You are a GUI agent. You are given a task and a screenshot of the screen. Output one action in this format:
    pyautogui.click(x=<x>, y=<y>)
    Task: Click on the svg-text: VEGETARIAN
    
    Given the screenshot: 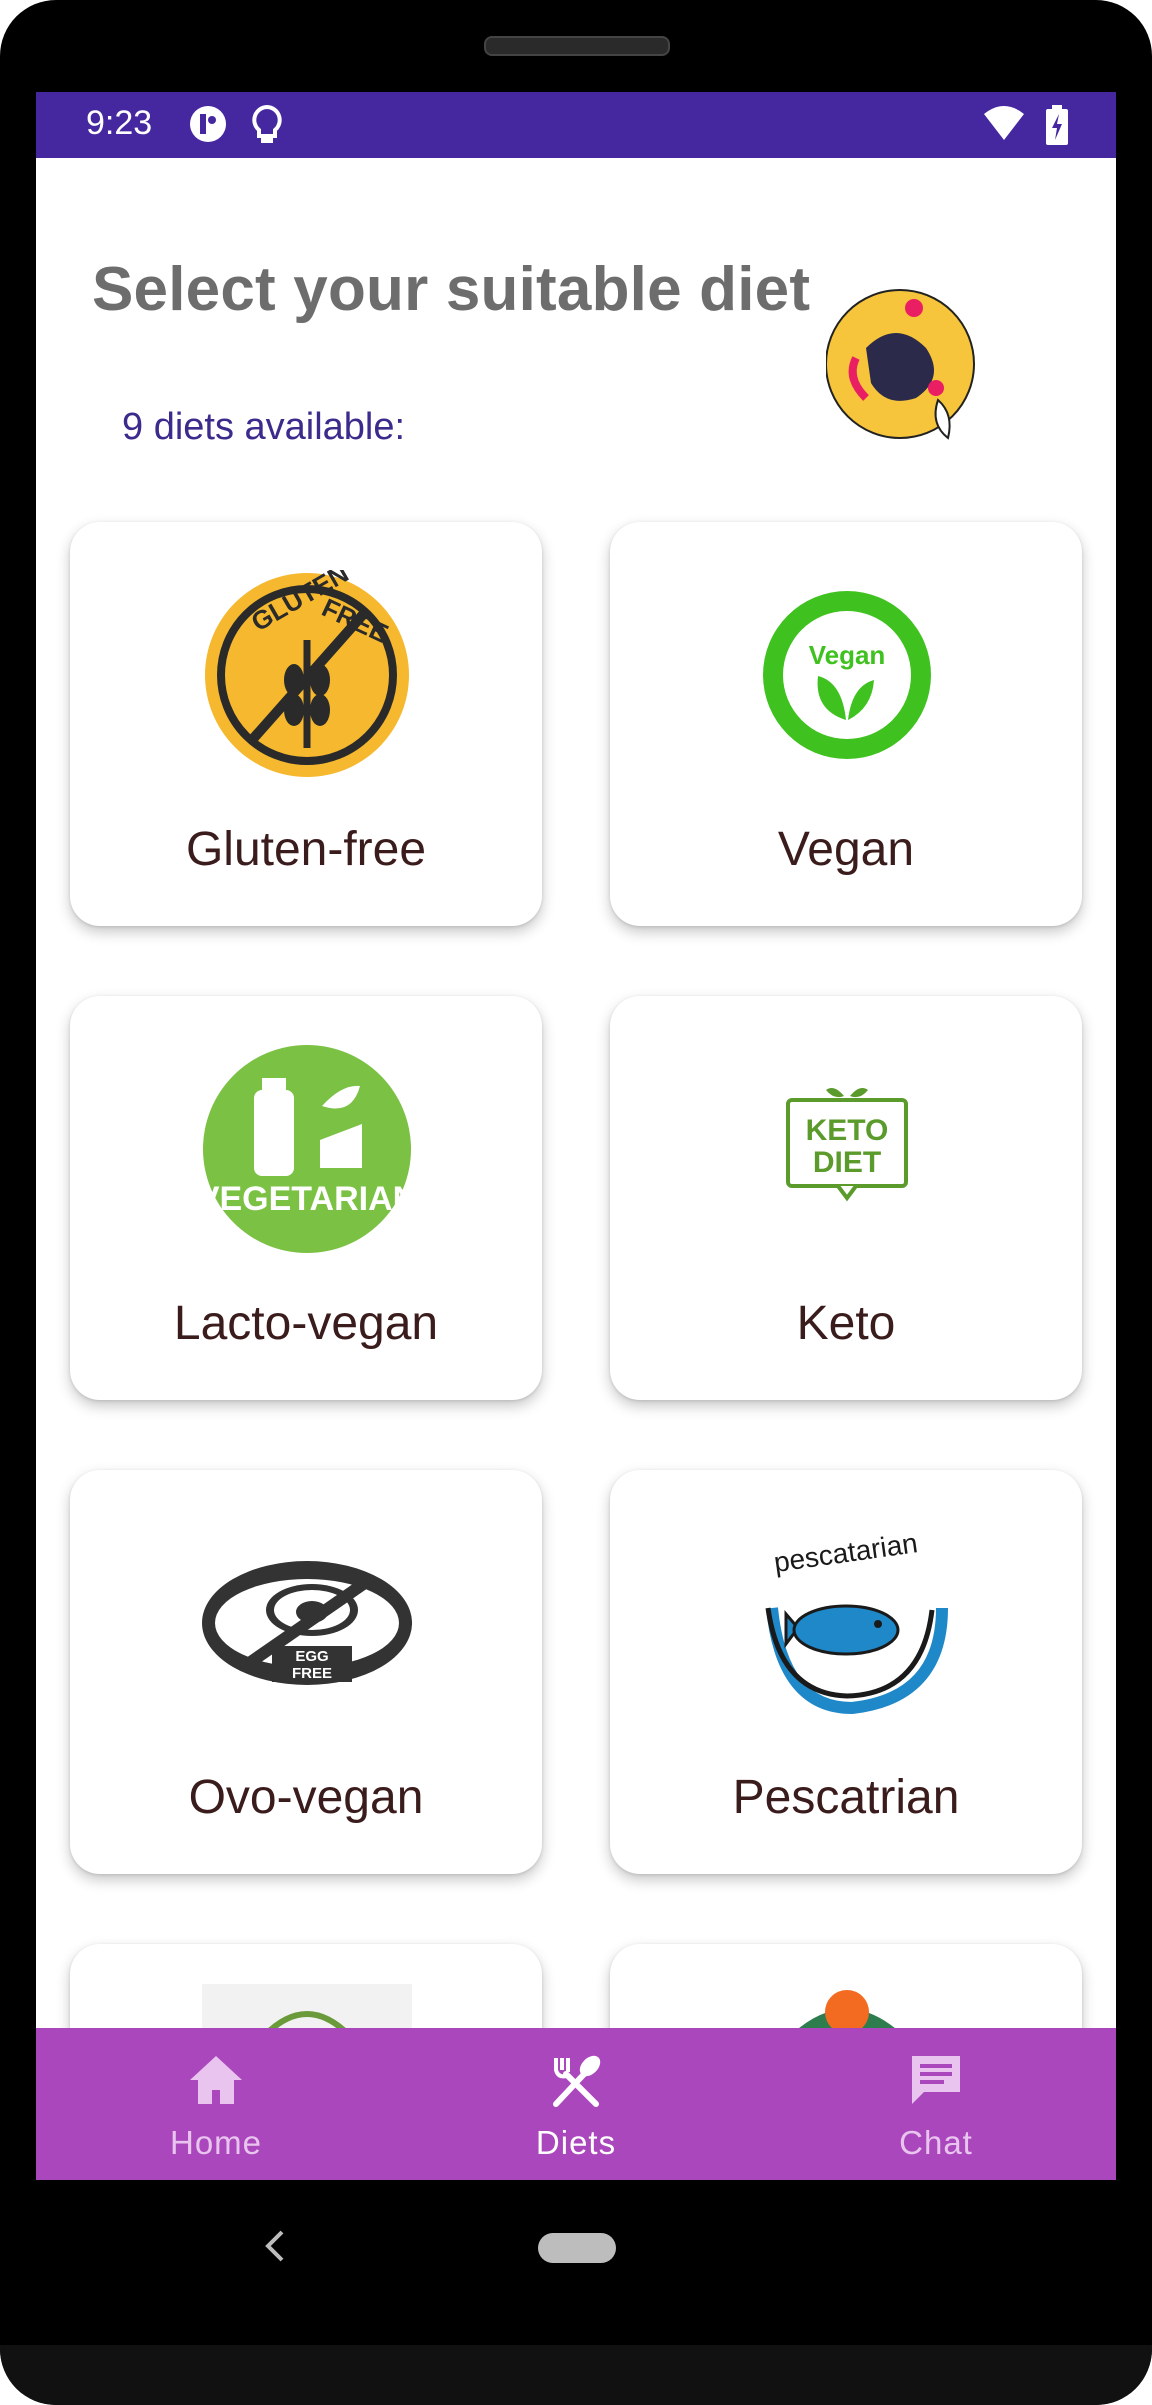 What is the action you would take?
    pyautogui.click(x=307, y=1199)
    